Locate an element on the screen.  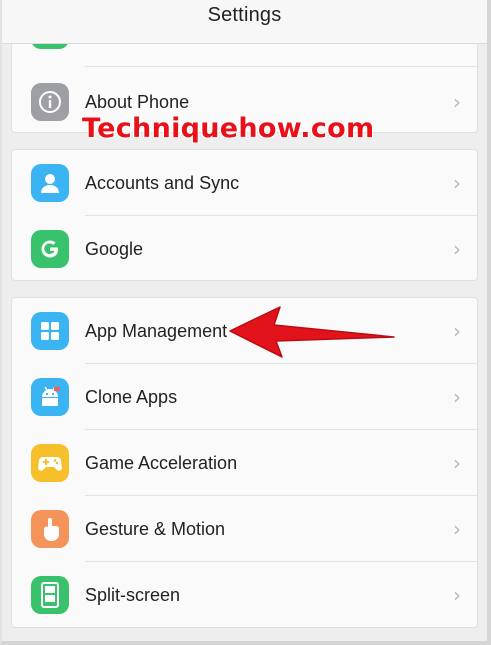
app-management-label: App Management is located at coordinates (156, 330).